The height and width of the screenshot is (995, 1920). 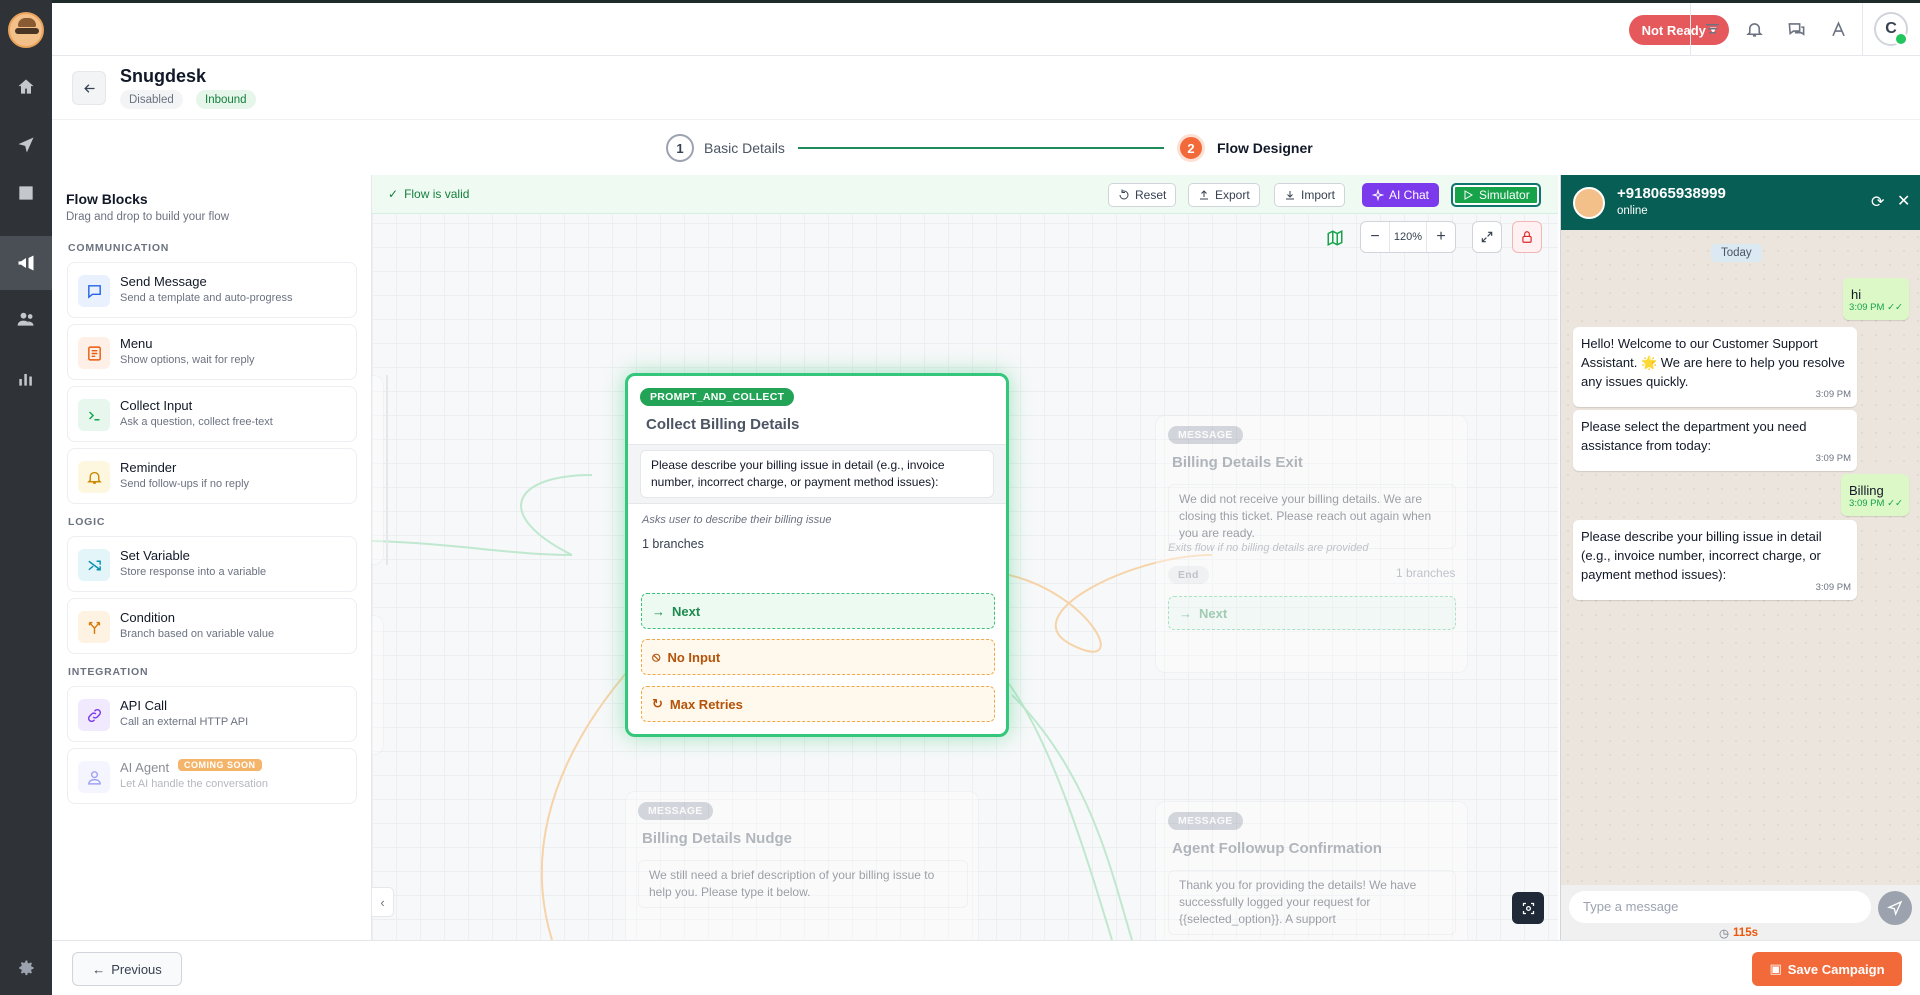 What do you see at coordinates (1875, 495) in the screenshot?
I see `chat-message-out: Billing 3:09 PM ✓✓` at bounding box center [1875, 495].